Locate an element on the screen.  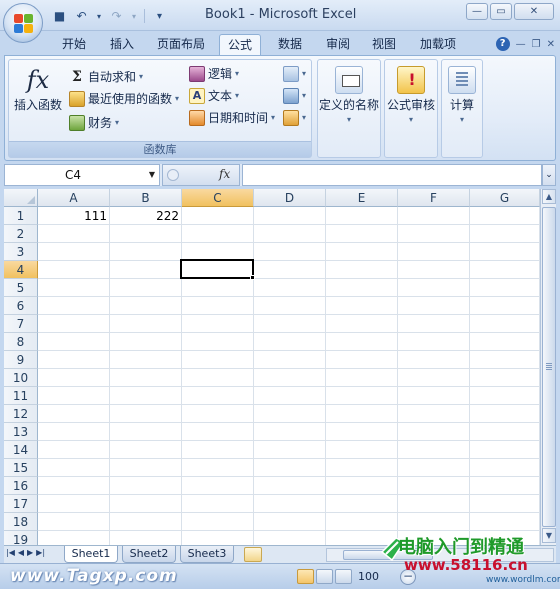
normal-view-icon is located at coordinates (305, 576).